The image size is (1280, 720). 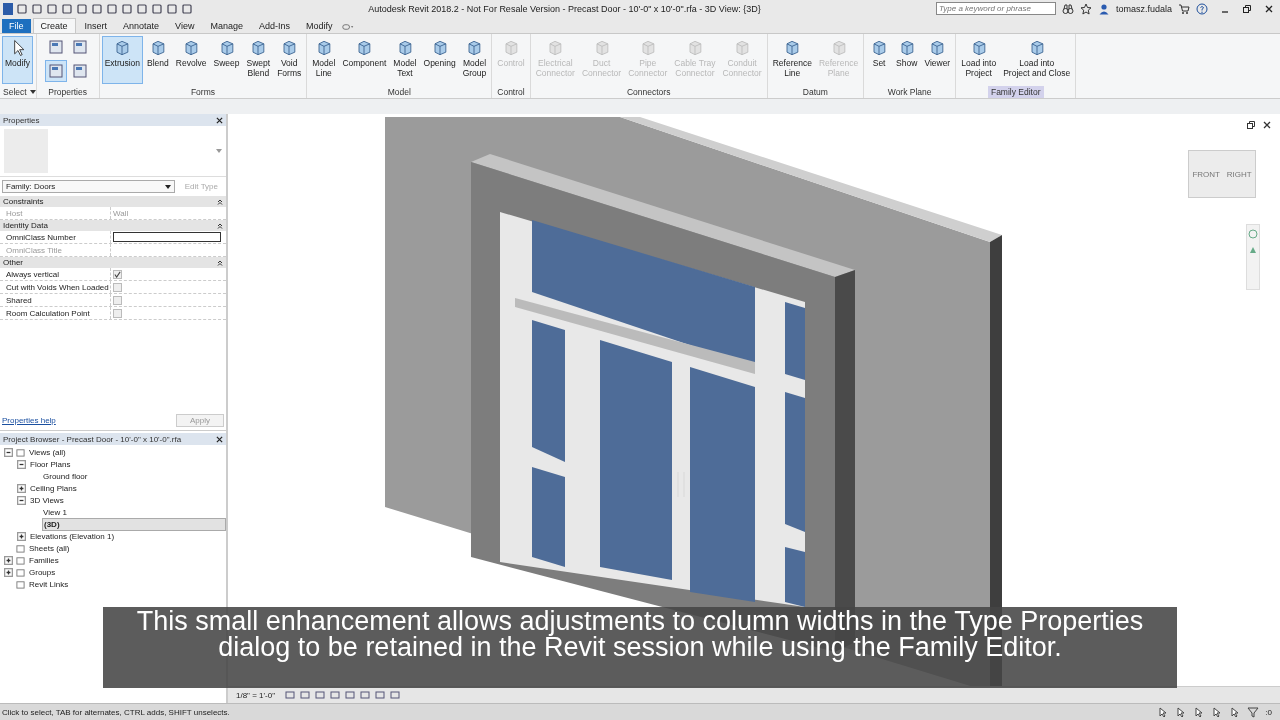 What do you see at coordinates (815, 92) in the screenshot?
I see `panel-label: Datum` at bounding box center [815, 92].